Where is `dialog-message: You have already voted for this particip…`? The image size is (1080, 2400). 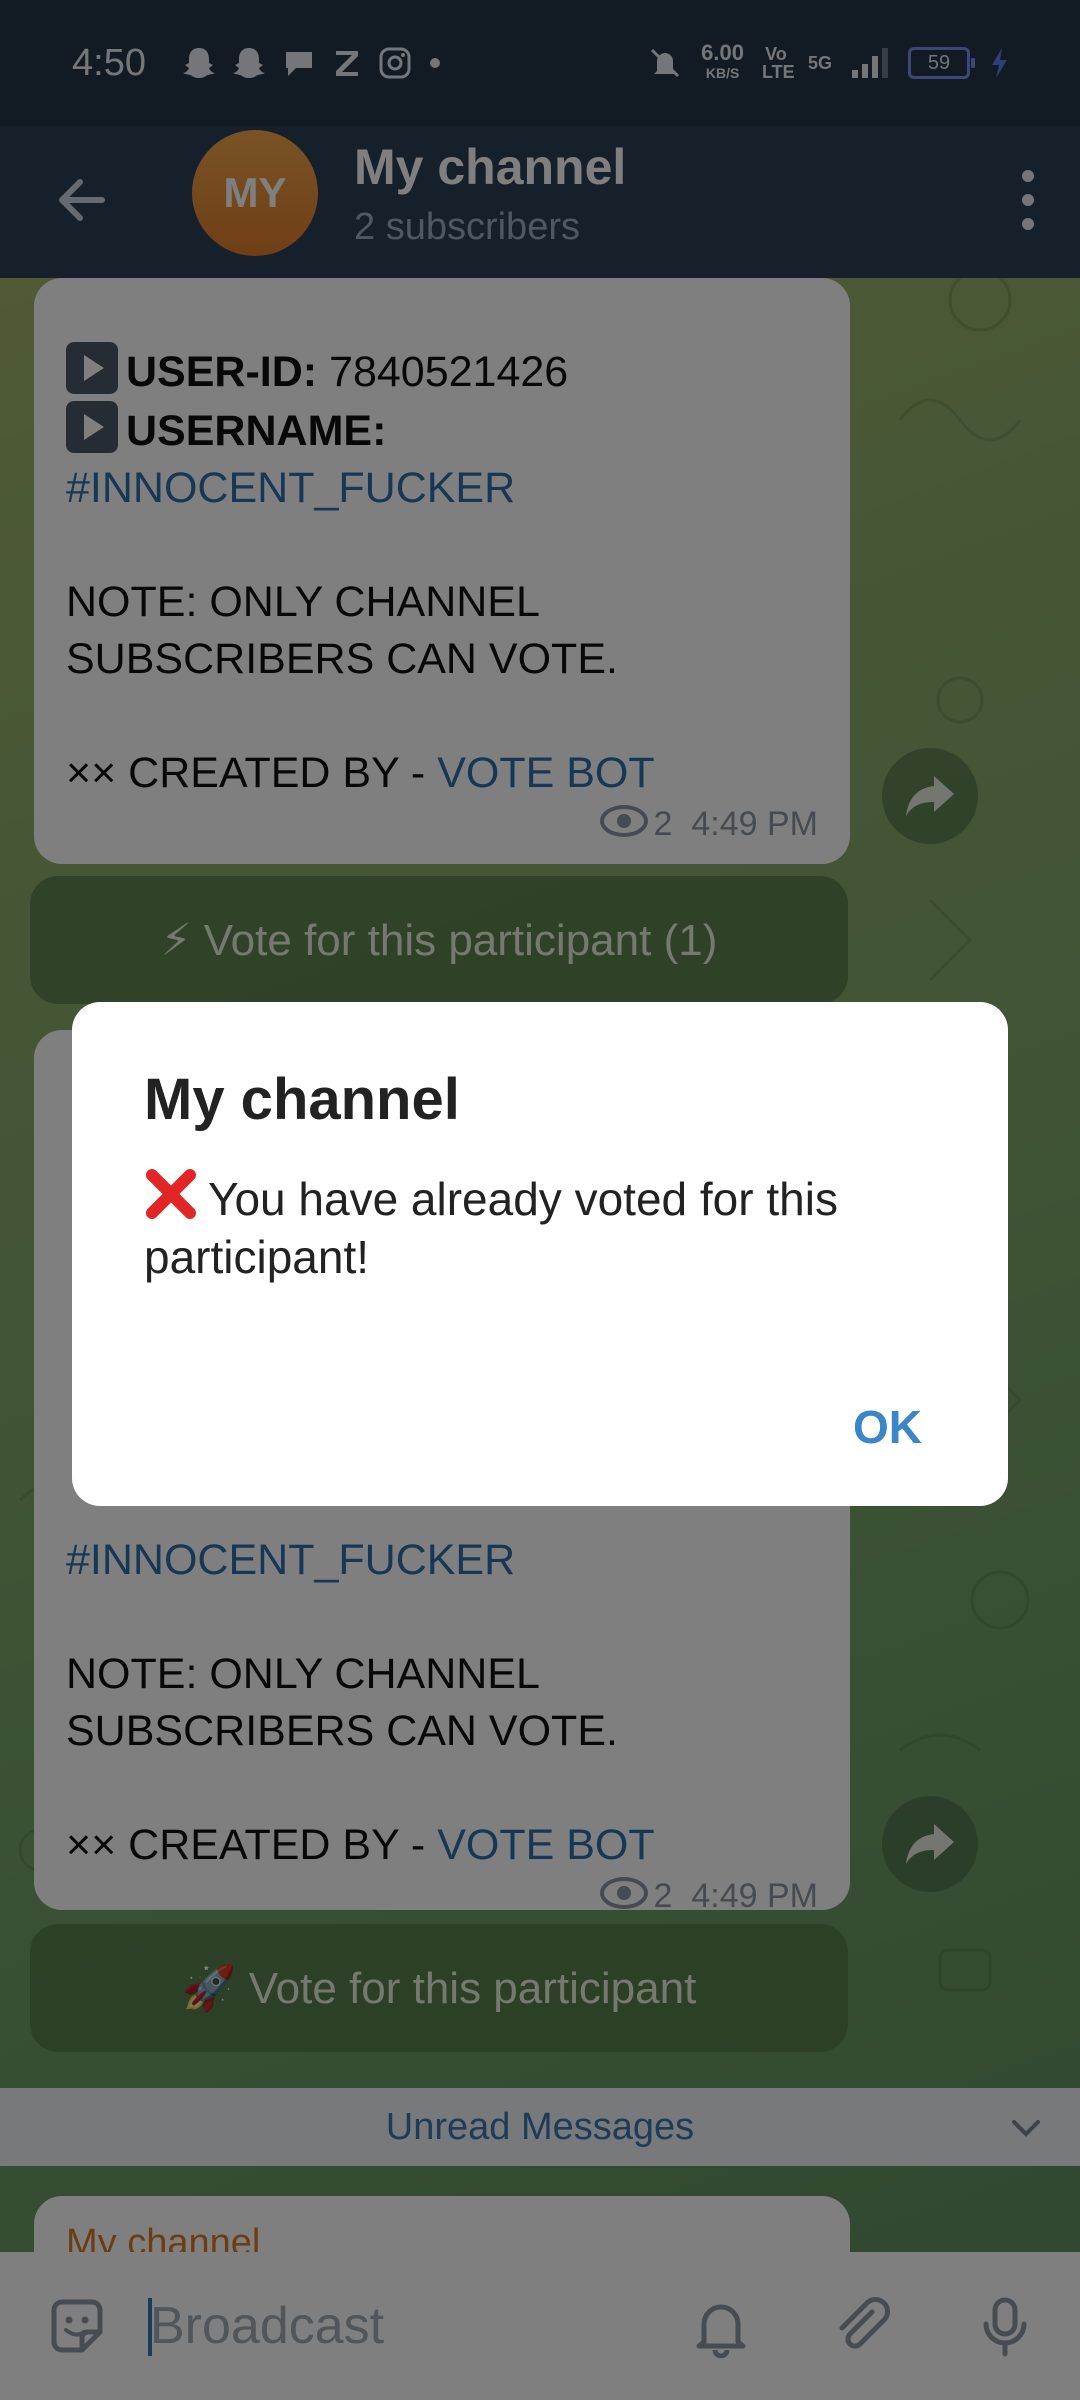 dialog-message: You have already voted for this particip… is located at coordinates (491, 1228).